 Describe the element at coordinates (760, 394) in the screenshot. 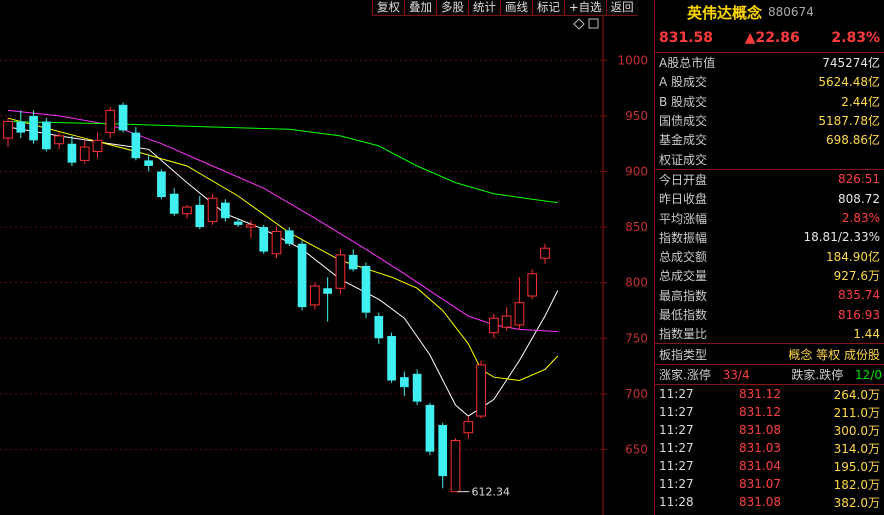

I see `tick-price: 831.12` at that location.